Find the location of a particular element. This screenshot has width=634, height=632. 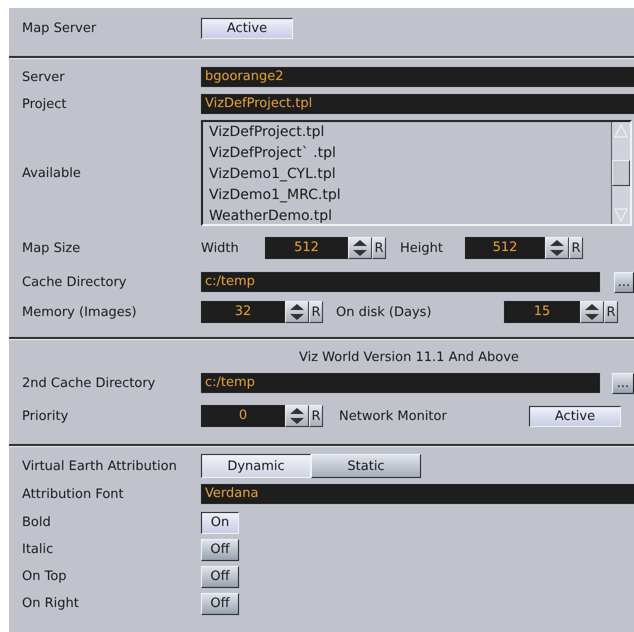

list-item: VizDefProject` .tpl is located at coordinates (410, 153).